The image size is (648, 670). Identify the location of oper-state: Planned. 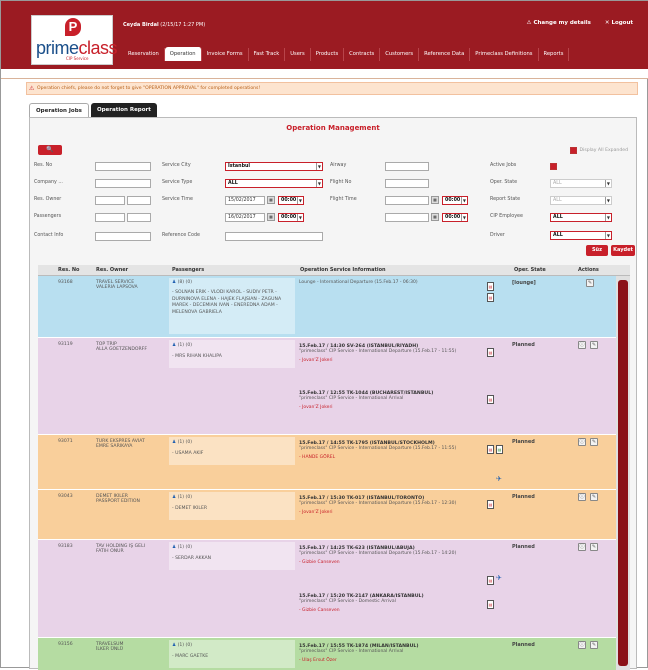
(523, 442).